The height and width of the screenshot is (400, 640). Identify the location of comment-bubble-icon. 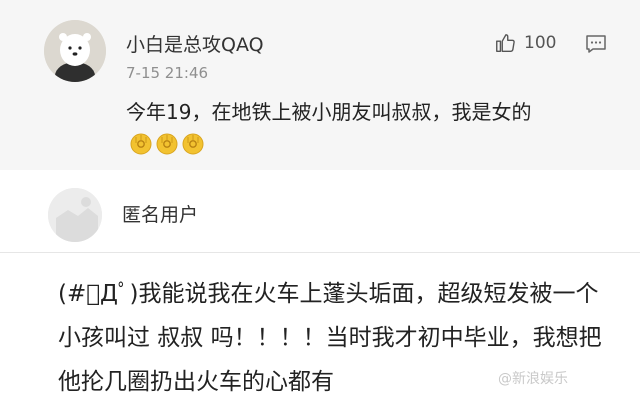
(596, 44).